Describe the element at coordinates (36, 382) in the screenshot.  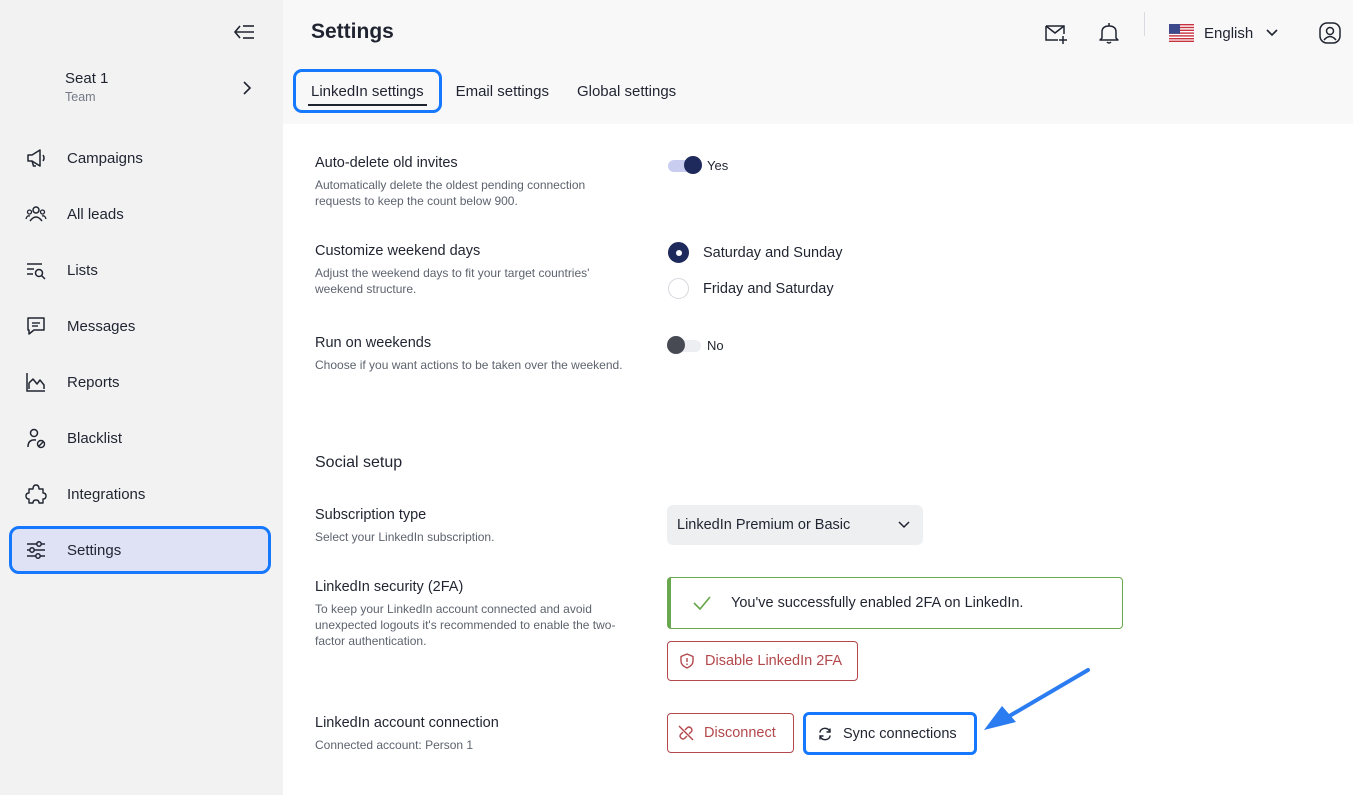
I see `chart-icon` at that location.